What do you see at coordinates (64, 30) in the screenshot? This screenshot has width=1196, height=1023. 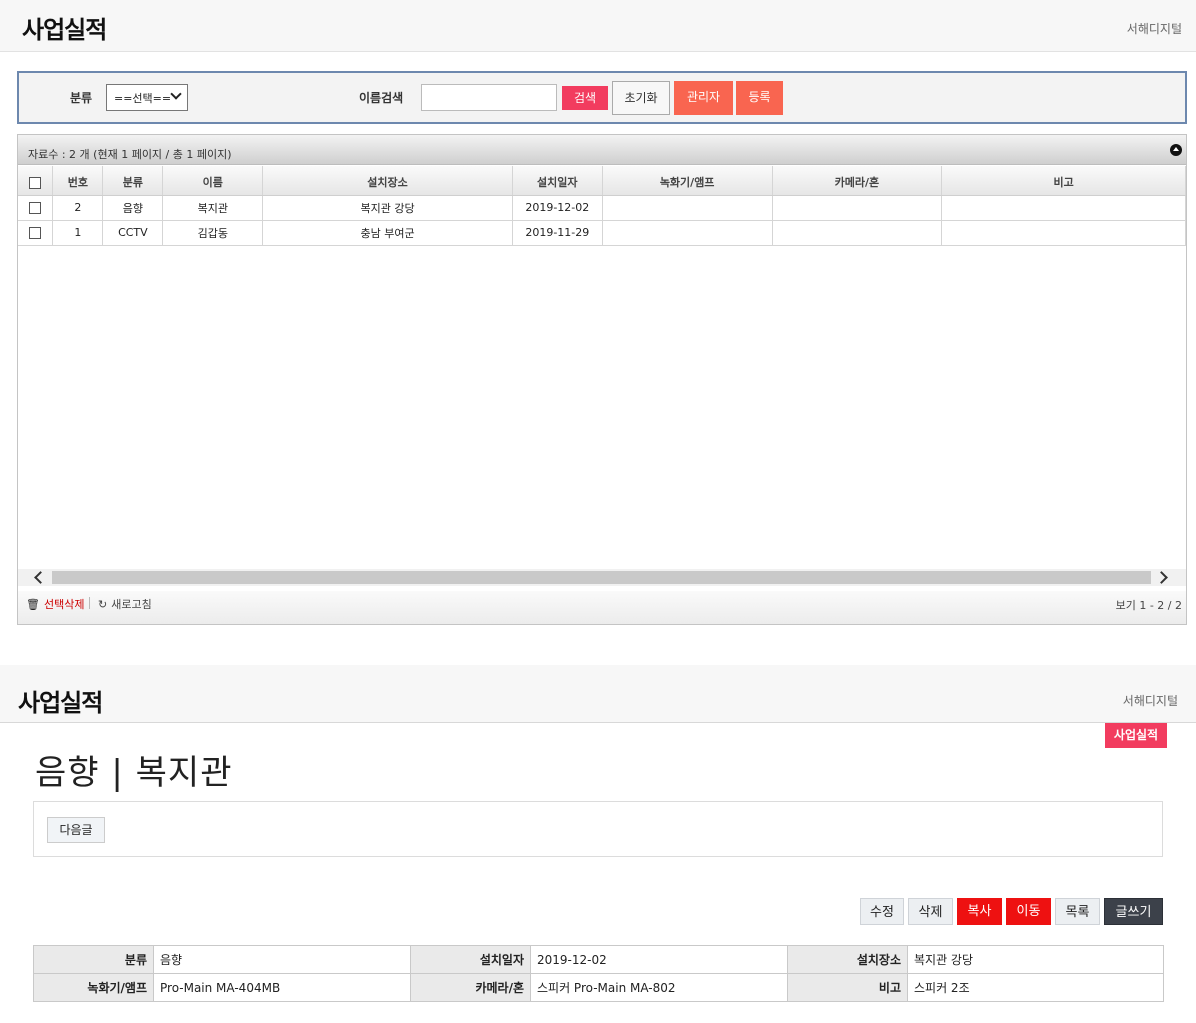 I see `page-title: 사업실적` at bounding box center [64, 30].